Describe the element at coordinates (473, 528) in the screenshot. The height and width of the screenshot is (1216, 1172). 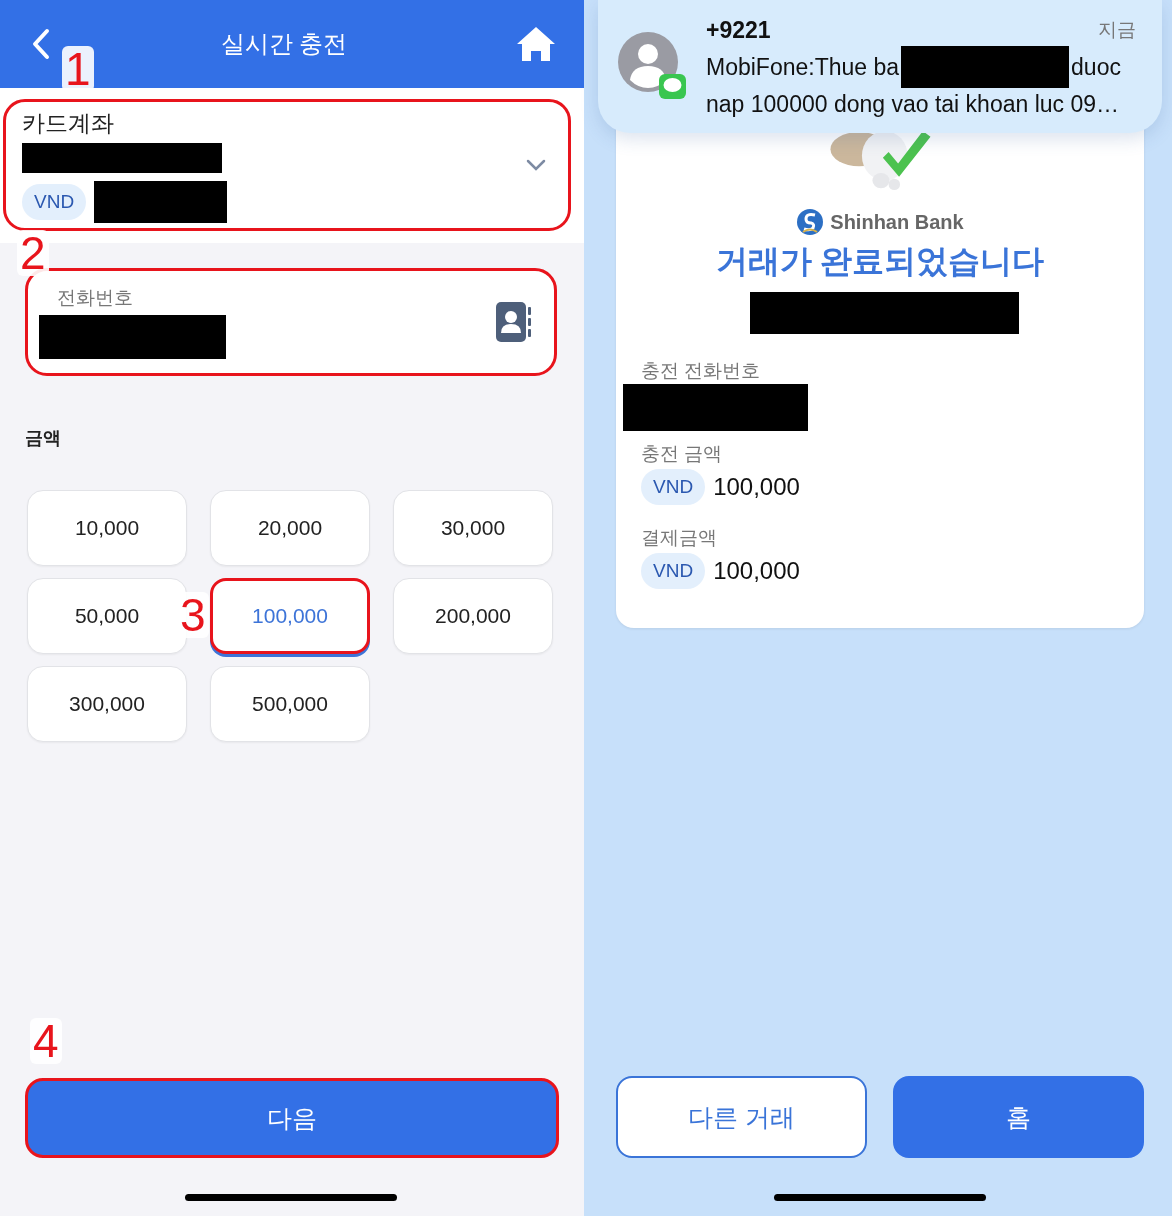
I see `amount-option: 30,000` at that location.